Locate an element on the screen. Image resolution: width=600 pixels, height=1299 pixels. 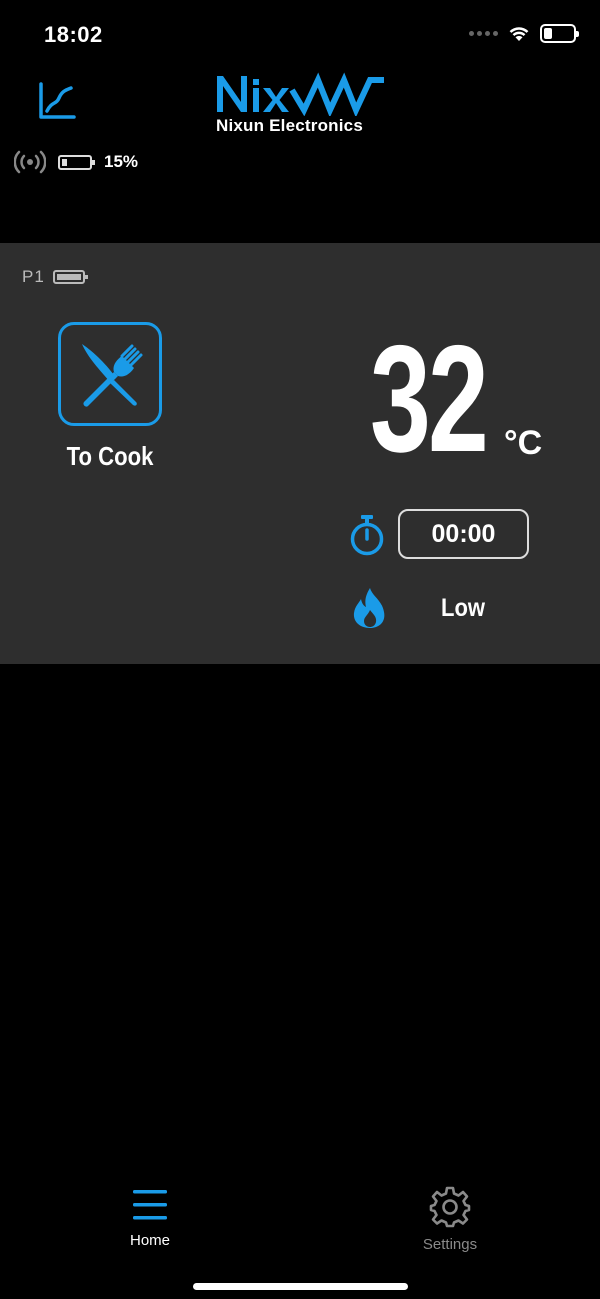
home-menu-icon is located at coordinates (150, 1205).